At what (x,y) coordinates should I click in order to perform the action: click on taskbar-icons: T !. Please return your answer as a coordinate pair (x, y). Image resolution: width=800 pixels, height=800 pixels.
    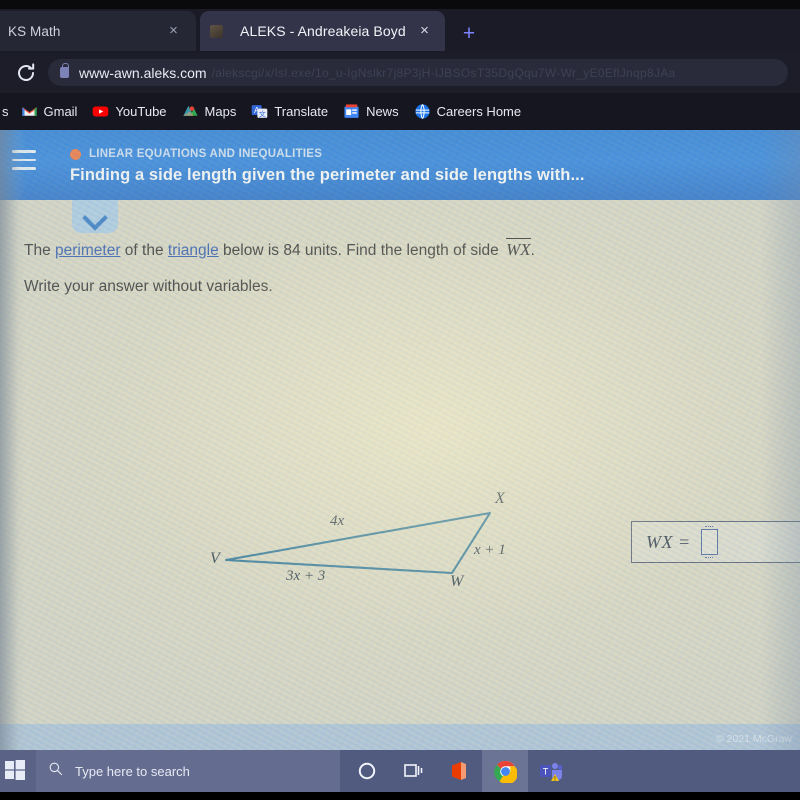
    Looking at the image, I should click on (459, 771).